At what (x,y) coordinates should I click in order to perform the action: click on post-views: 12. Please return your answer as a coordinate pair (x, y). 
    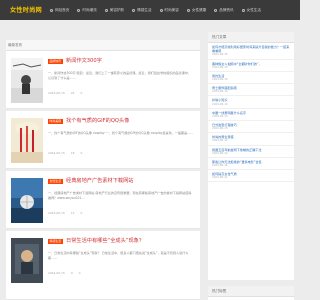
    Looking at the image, I should click on (72, 213).